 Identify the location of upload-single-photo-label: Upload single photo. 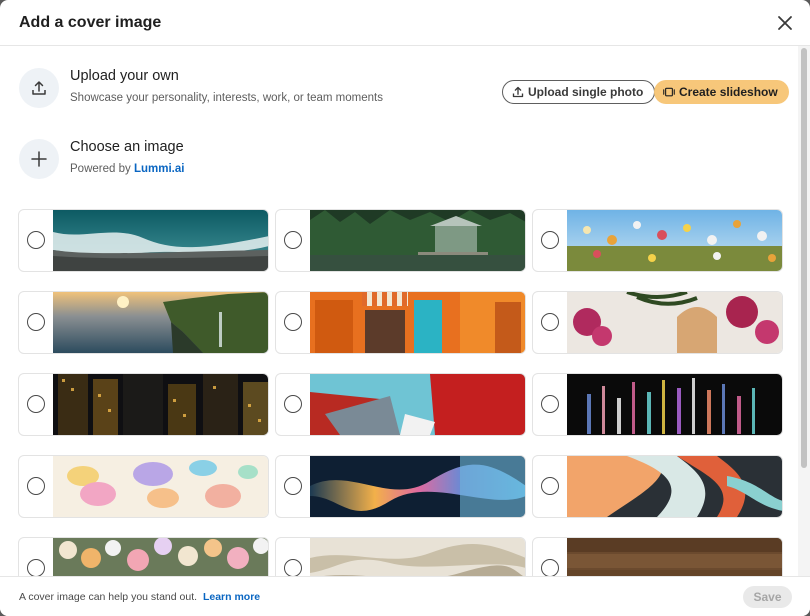
(586, 92).